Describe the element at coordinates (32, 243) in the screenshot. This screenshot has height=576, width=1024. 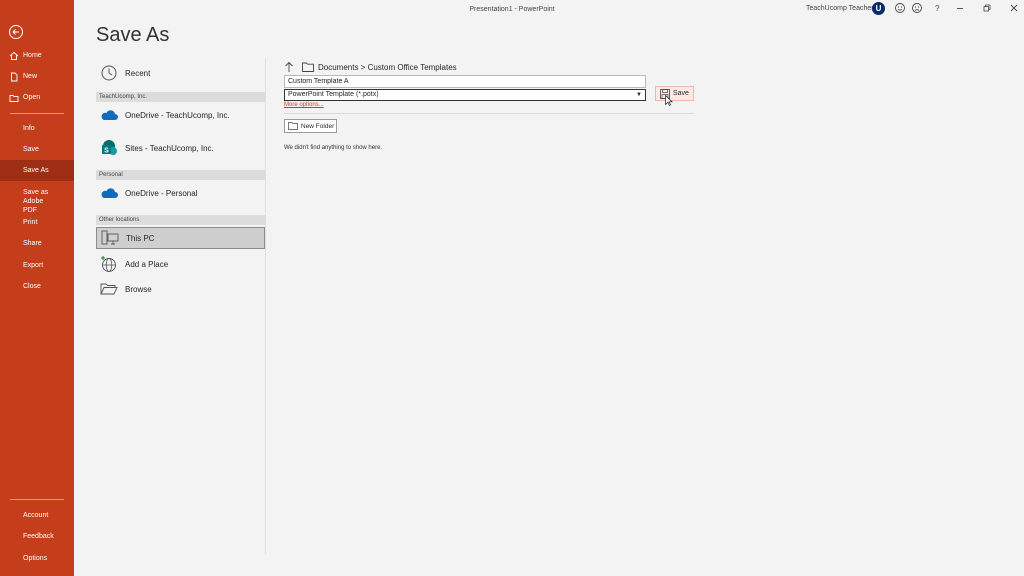
I see `nav-share-label: Share` at that location.